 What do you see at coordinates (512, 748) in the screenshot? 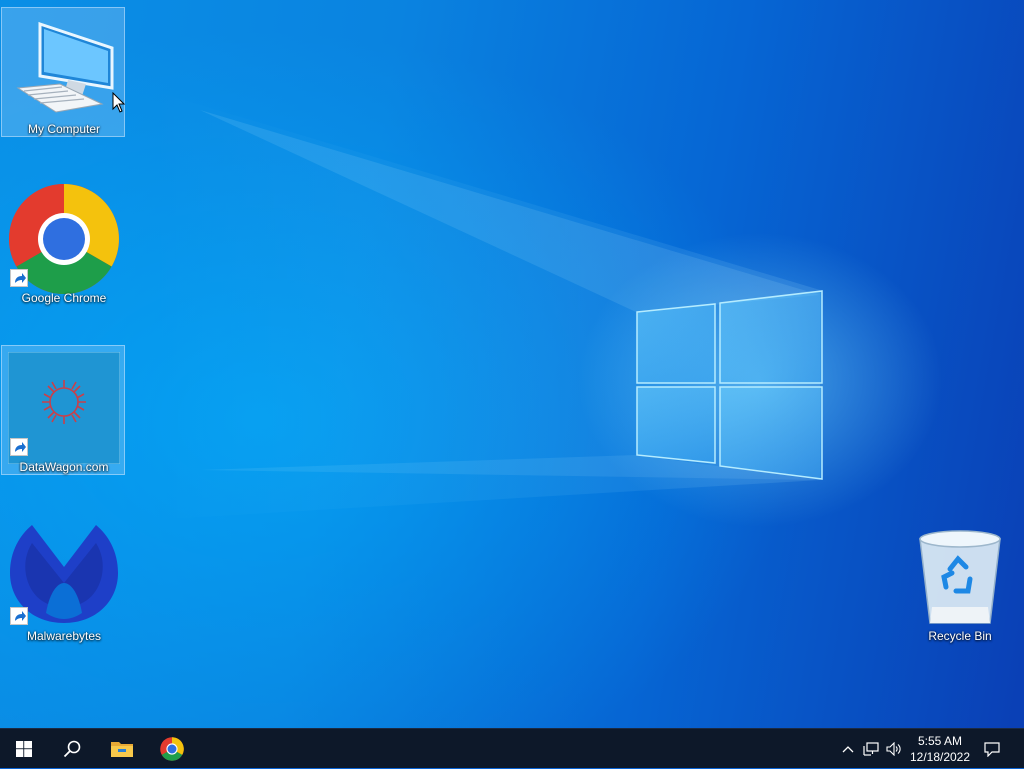
I see `taskbar: 5:55 AM 12/18/2022` at bounding box center [512, 748].